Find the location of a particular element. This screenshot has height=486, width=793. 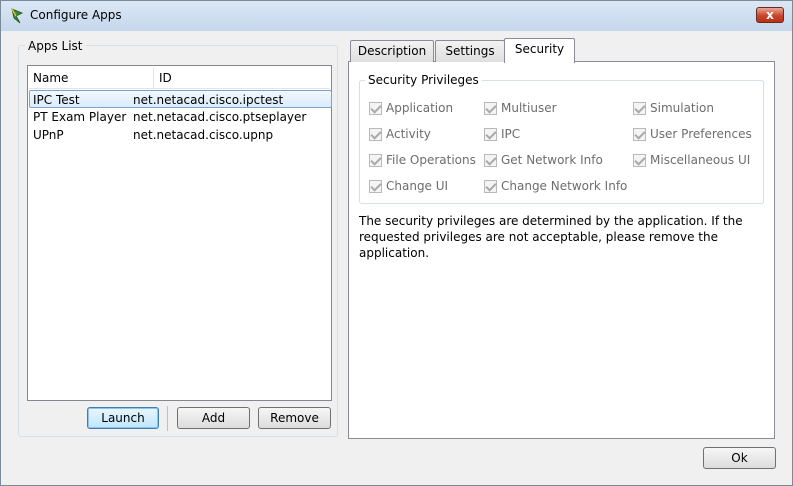

button-divider is located at coordinates (167, 418).